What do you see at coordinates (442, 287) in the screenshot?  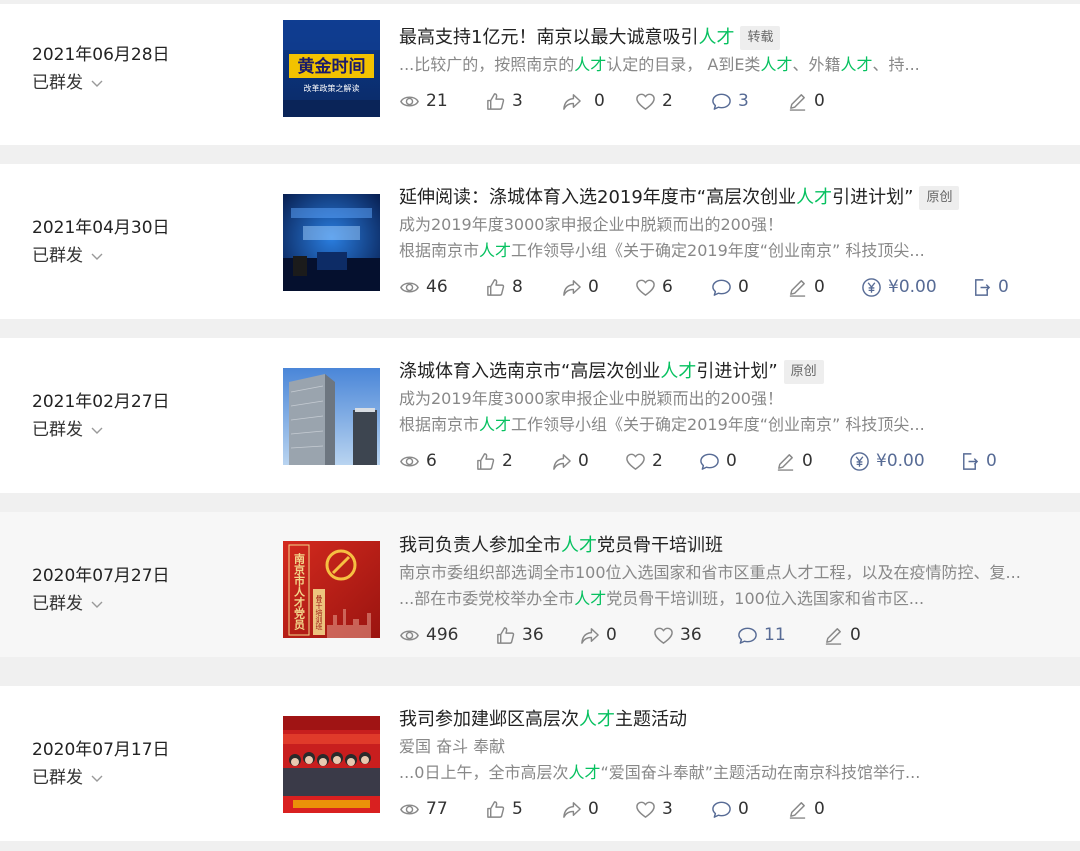 I see `views-stat: 46` at bounding box center [442, 287].